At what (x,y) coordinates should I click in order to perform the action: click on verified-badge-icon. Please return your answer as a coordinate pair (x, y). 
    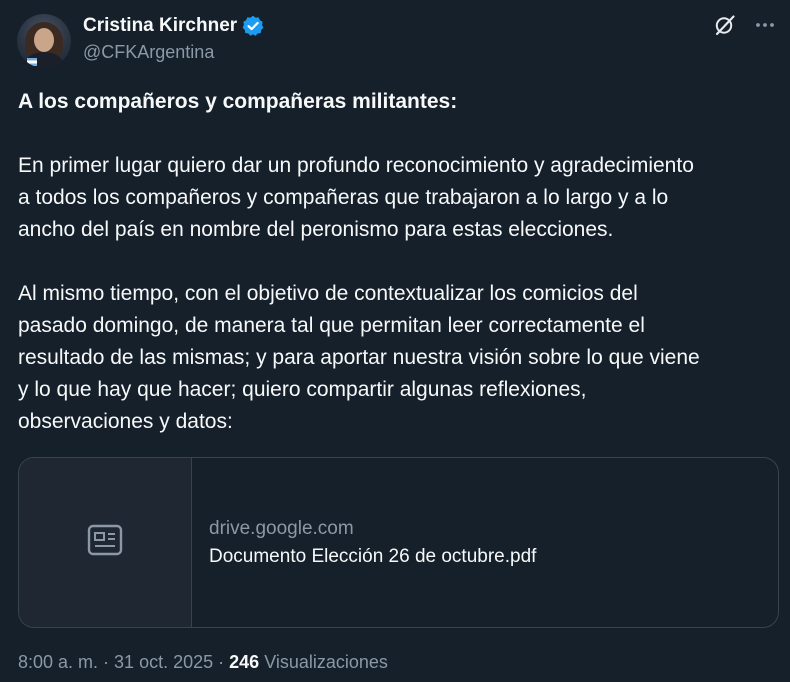
    Looking at the image, I should click on (253, 26).